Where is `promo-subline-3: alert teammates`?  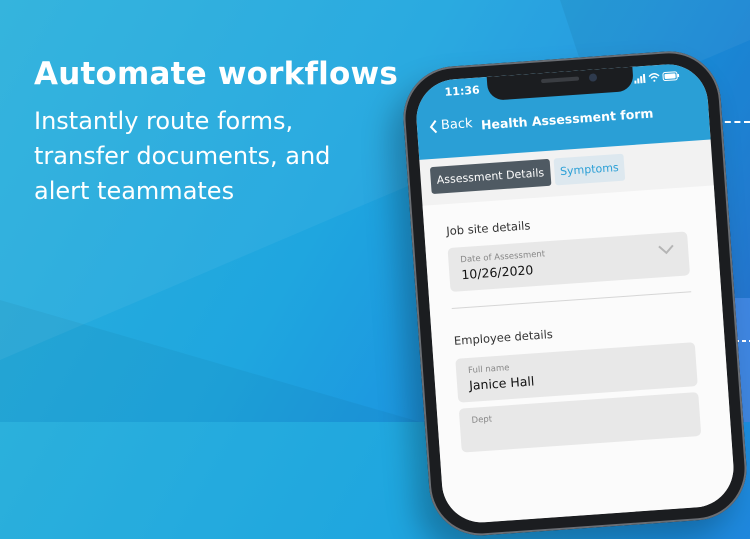 promo-subline-3: alert teammates is located at coordinates (134, 191).